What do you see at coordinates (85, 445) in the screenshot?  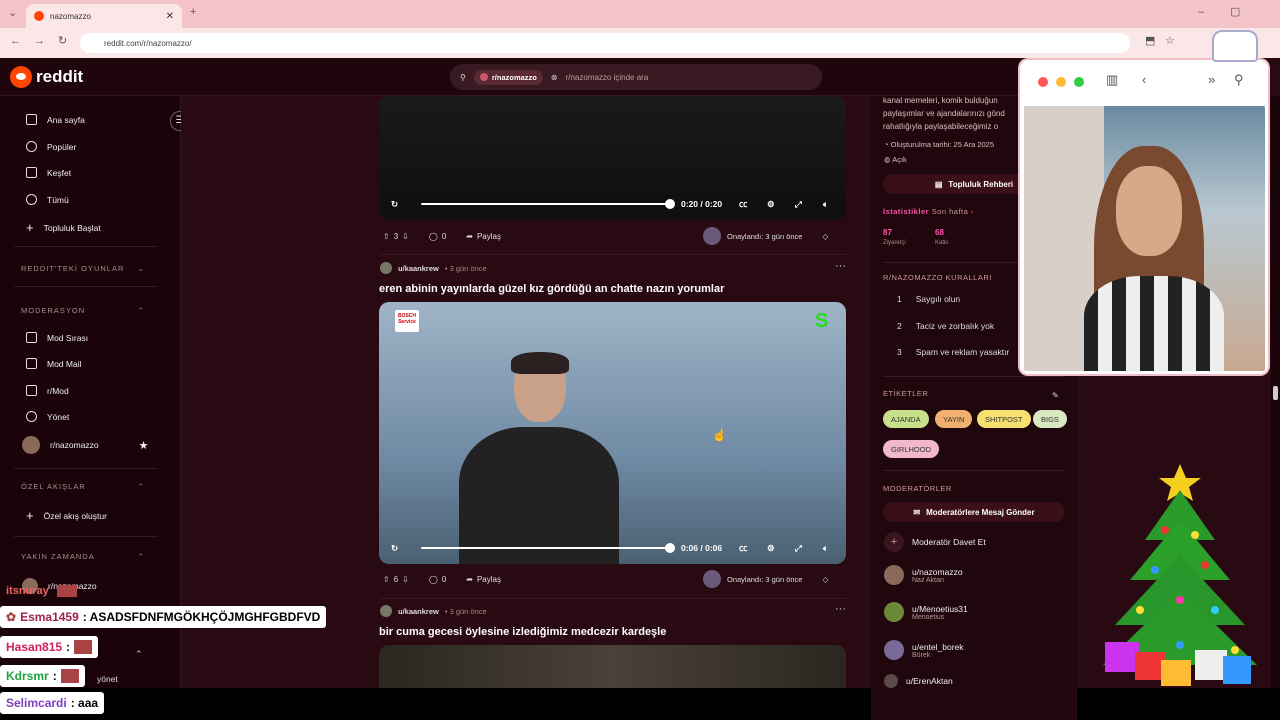 I see `sidebar-item-subreddit: r/nazomazzo ★` at bounding box center [85, 445].